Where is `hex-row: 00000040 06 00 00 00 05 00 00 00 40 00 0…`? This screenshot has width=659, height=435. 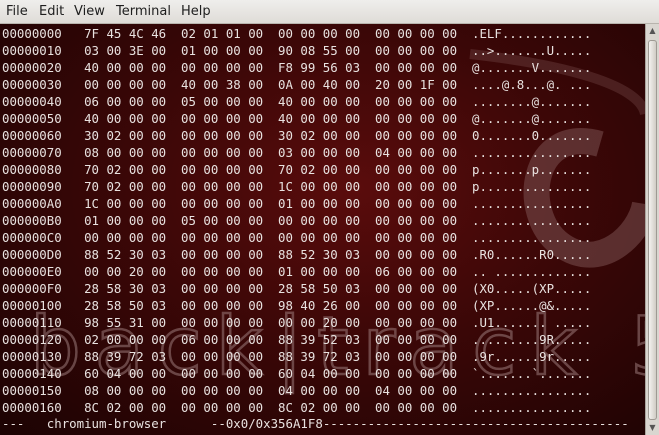
hex-row: 00000040 06 00 00 00 05 00 00 00 40 00 0… is located at coordinates (296, 102).